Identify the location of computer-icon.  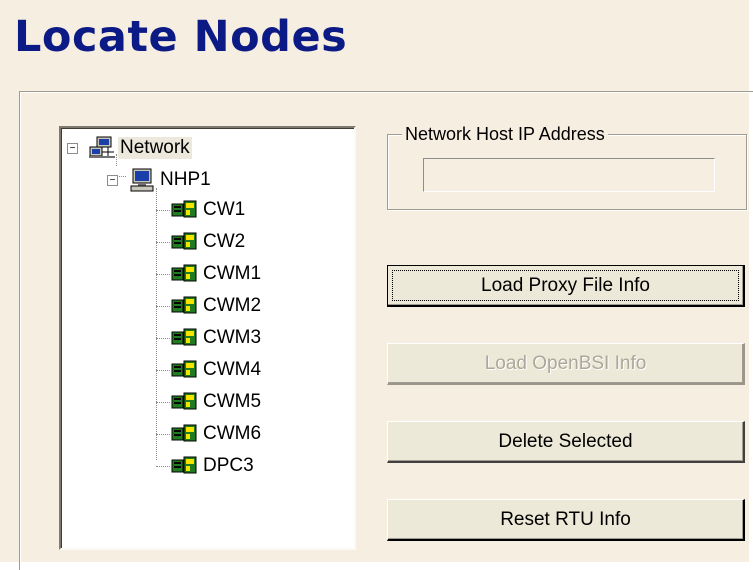
(142, 180).